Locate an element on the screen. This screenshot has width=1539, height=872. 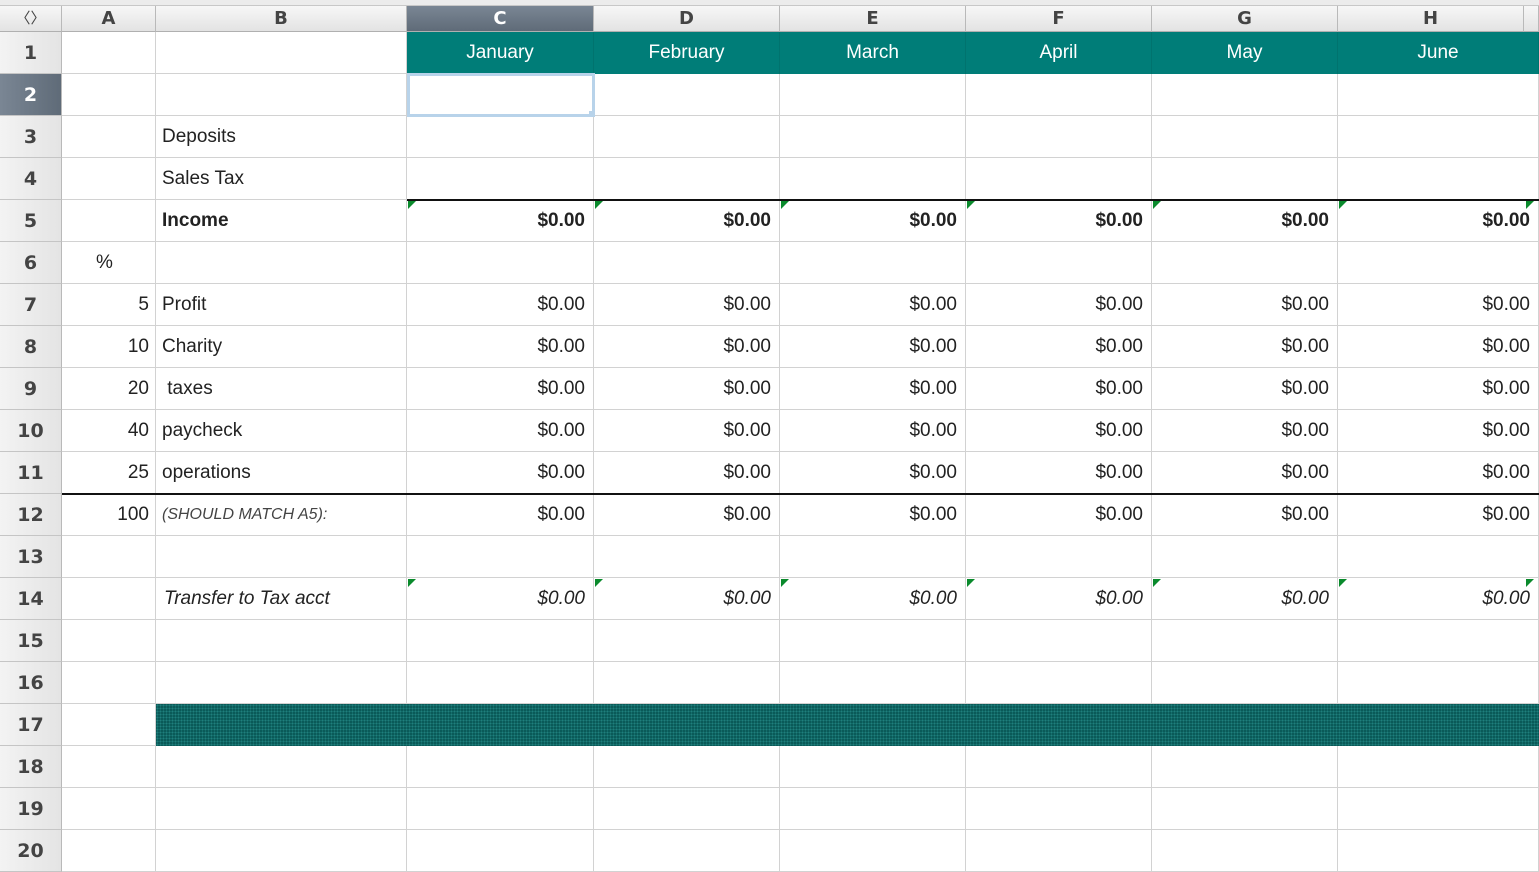
cell-d15 is located at coordinates (687, 641).